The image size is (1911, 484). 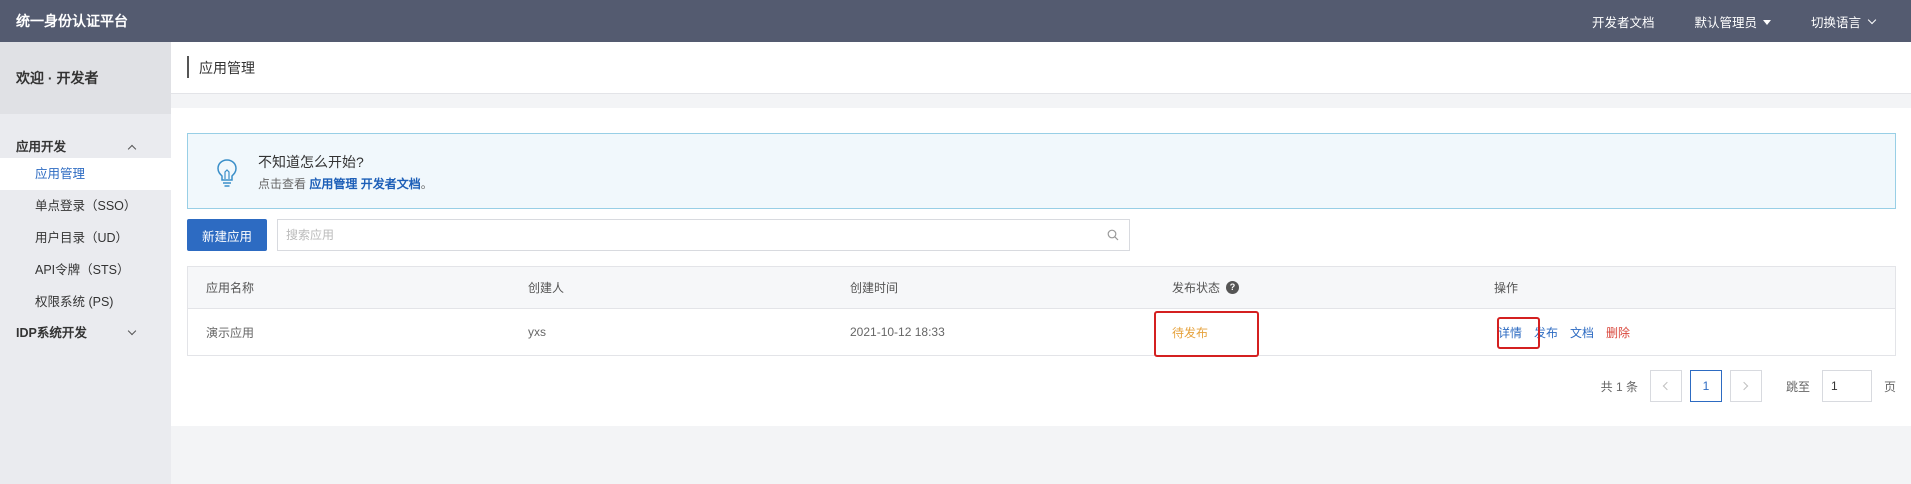 What do you see at coordinates (85, 78) in the screenshot?
I see `welcome-banner: 欢迎 · 开发者` at bounding box center [85, 78].